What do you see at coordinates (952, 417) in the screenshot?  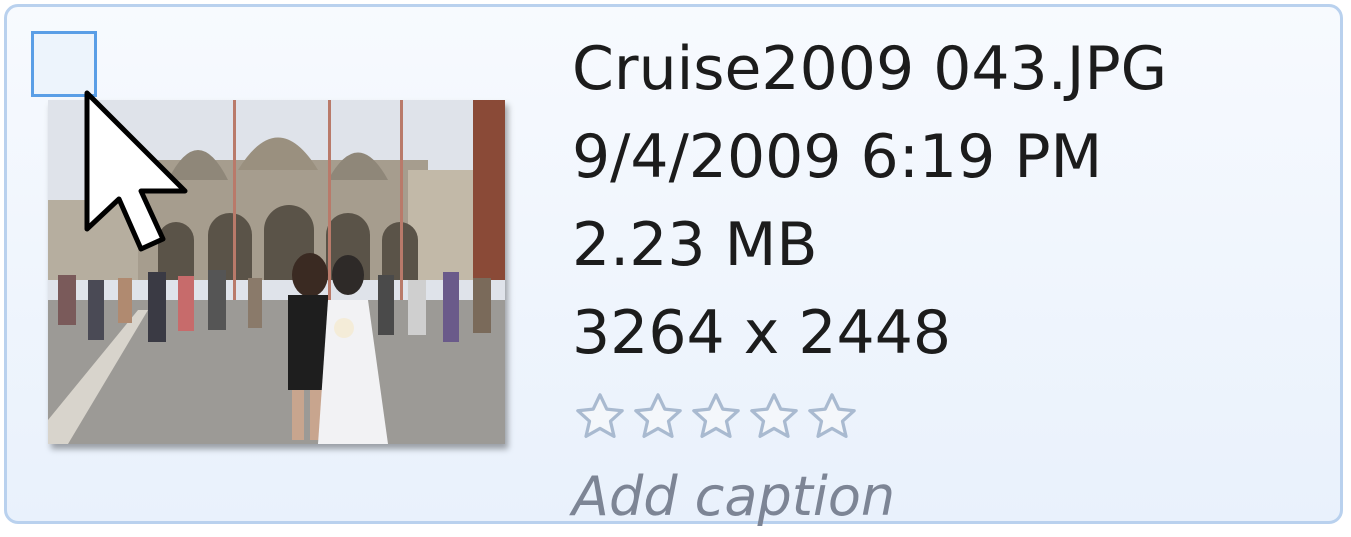 I see `star-rating` at bounding box center [952, 417].